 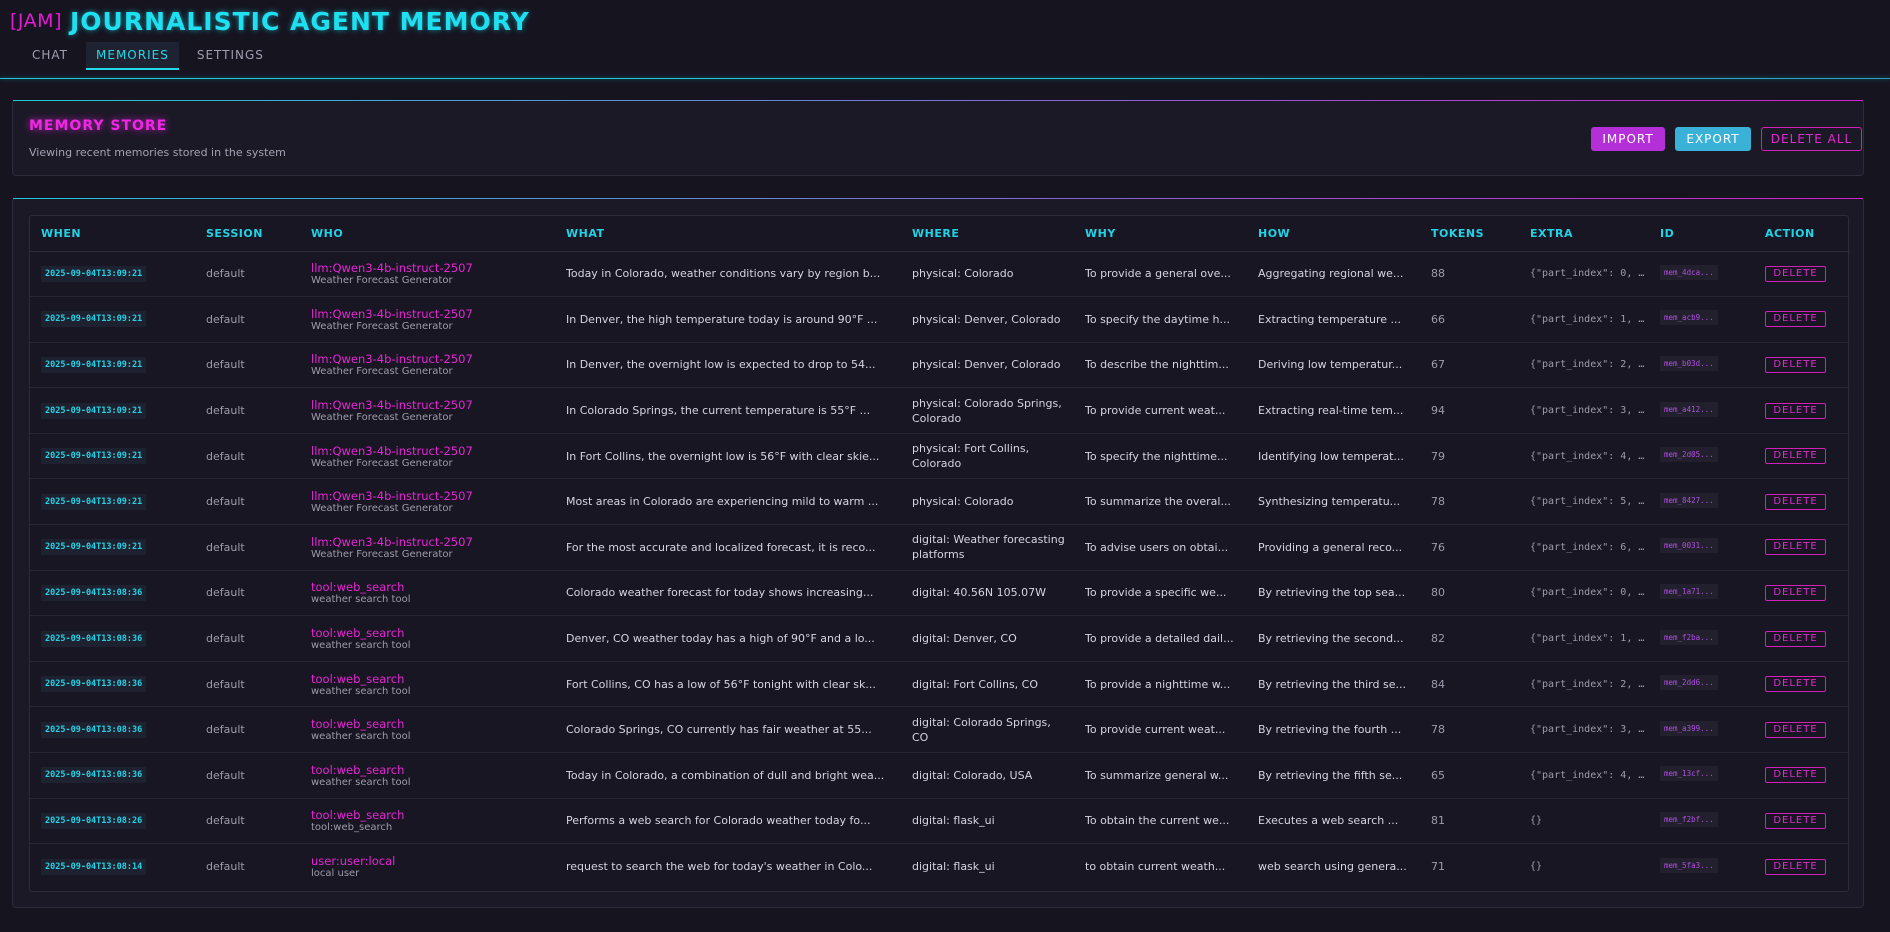 I want to click on tab-chat: CHAT, so click(x=50, y=56).